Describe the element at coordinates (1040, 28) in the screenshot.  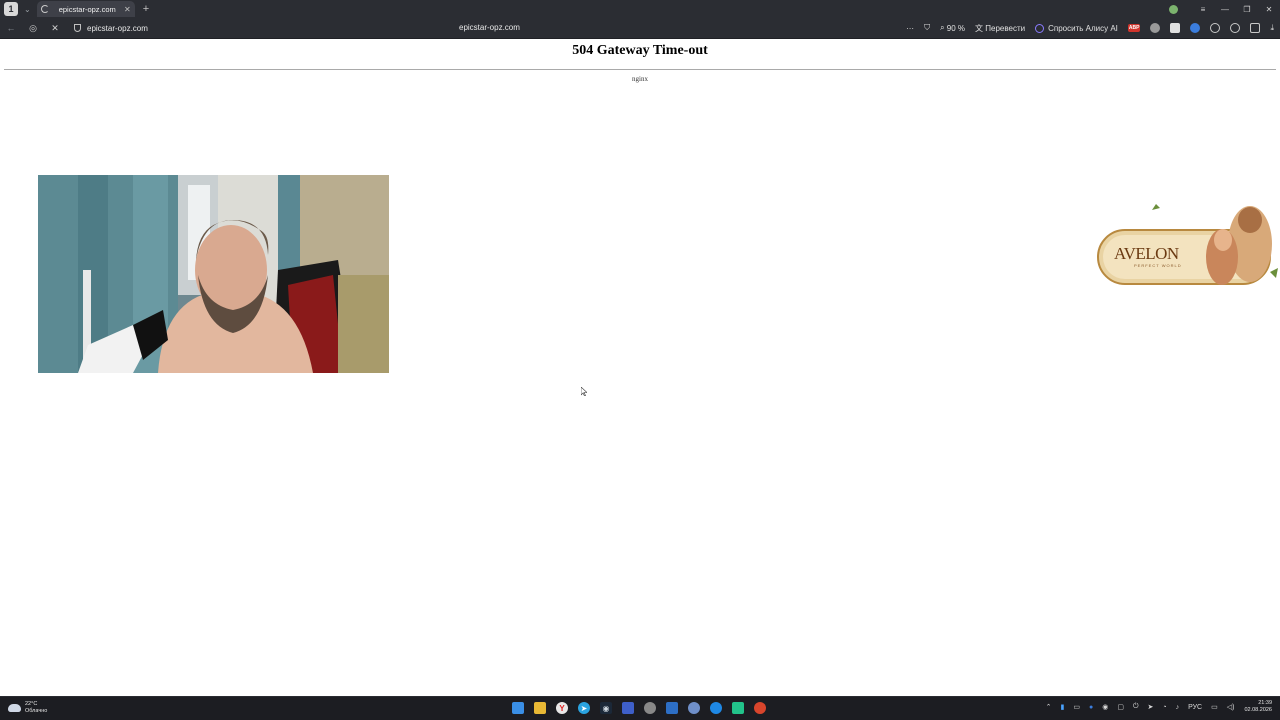
I see `alice-icon` at that location.